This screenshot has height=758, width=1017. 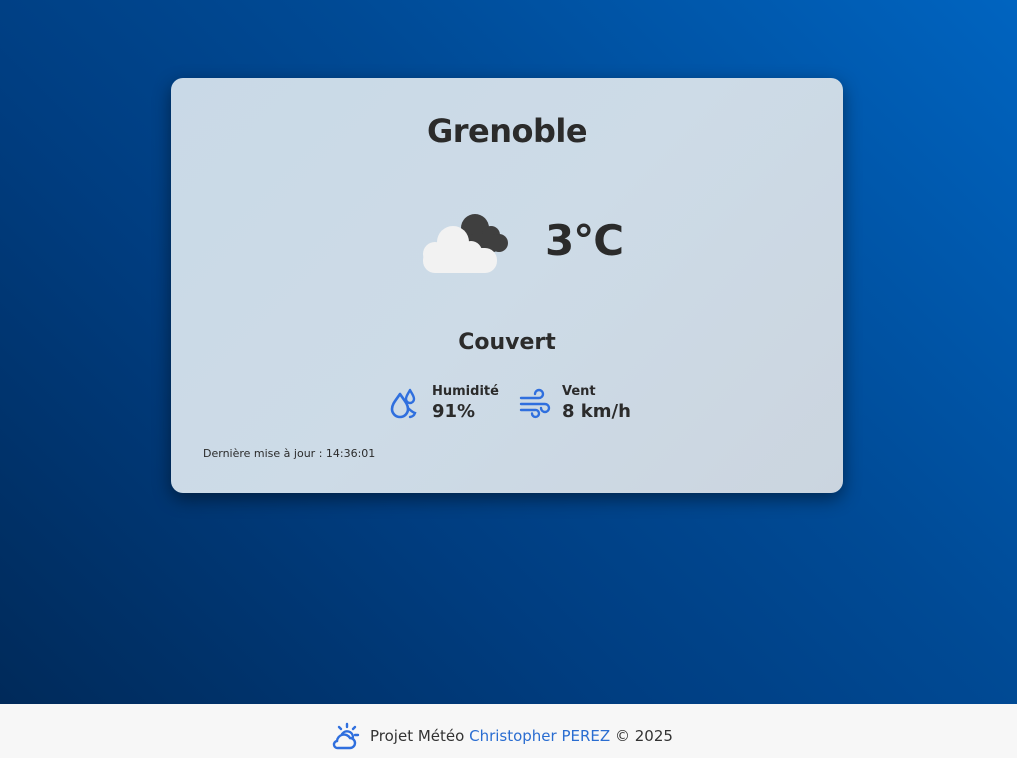 I want to click on humidity-drops-icon, so click(x=403, y=403).